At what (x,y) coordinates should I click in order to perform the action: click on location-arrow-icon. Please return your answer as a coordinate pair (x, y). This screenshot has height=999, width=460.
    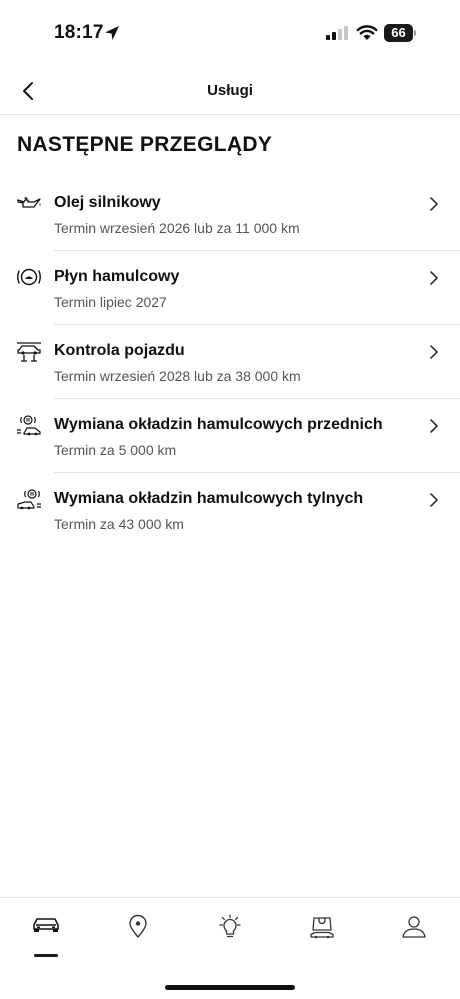
    Looking at the image, I should click on (112, 33).